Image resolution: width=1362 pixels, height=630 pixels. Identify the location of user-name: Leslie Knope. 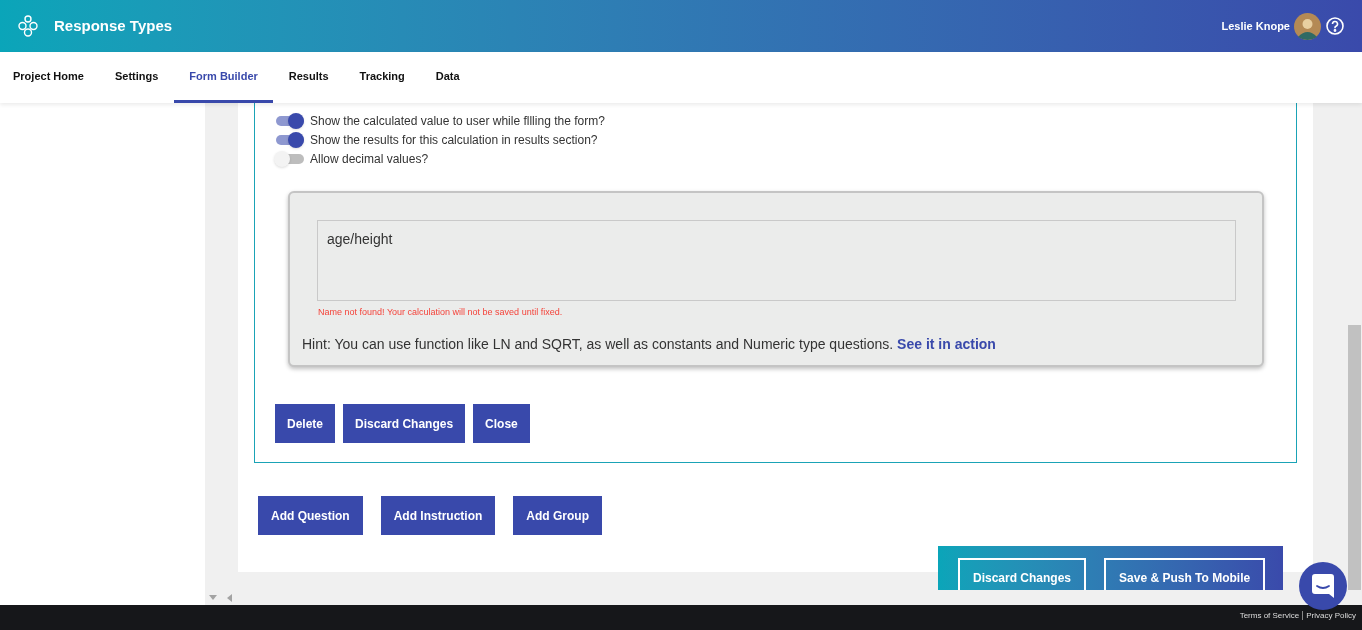
(1255, 26).